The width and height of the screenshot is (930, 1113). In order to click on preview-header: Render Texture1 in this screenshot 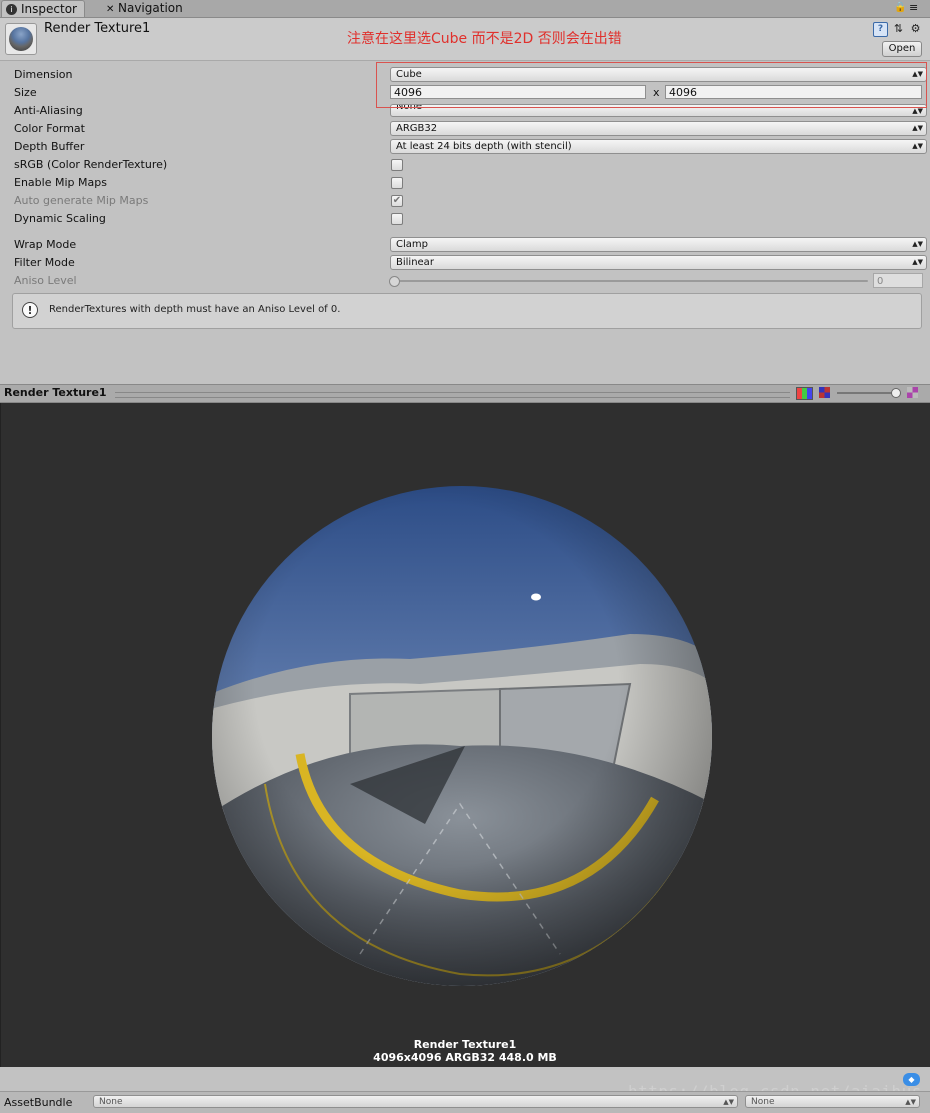, I will do `click(465, 393)`.